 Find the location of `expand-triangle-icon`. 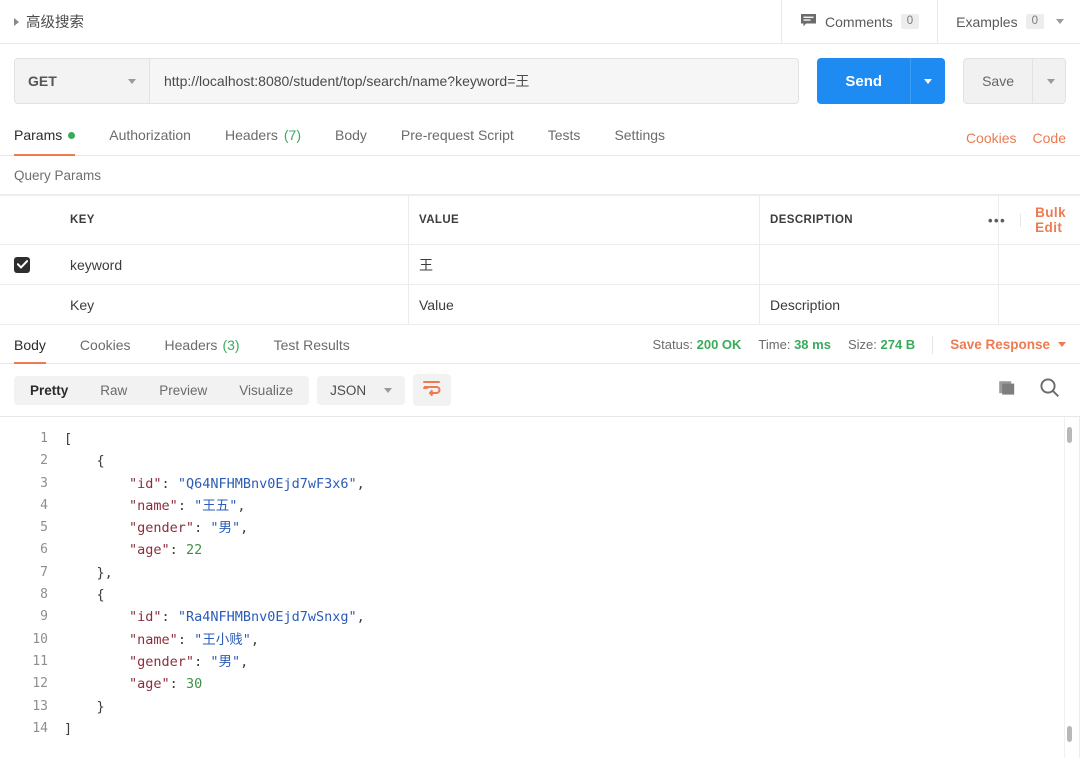

expand-triangle-icon is located at coordinates (16, 21).